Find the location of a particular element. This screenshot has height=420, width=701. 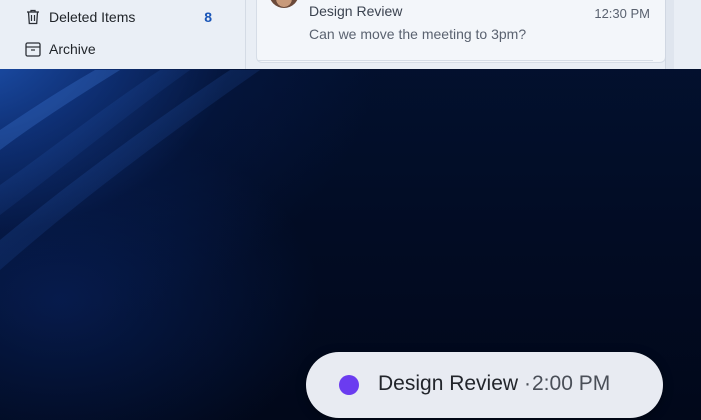

meeting-reminder-toast: Design Review · 2:00 PM is located at coordinates (484, 385).